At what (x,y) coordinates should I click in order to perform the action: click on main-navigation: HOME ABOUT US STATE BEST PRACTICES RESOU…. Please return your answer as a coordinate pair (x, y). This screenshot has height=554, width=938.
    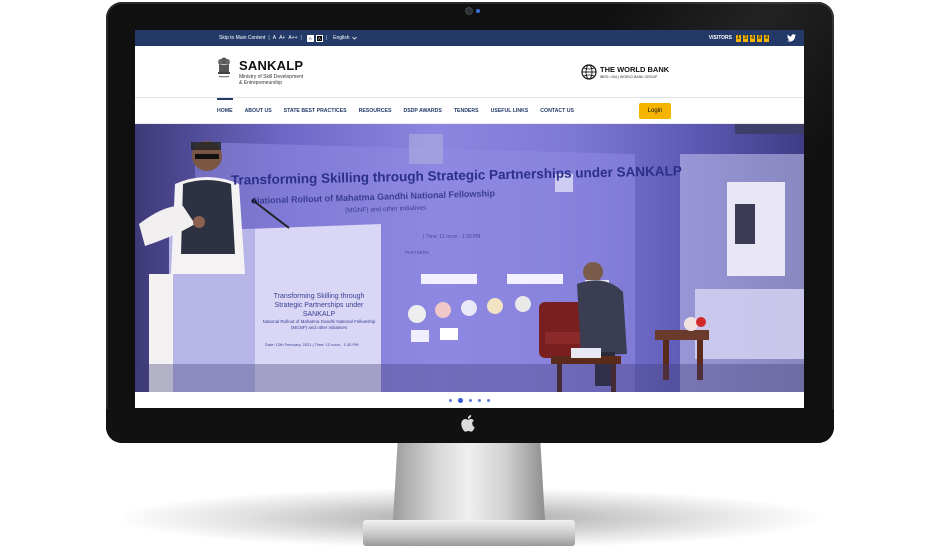
    Looking at the image, I should click on (469, 110).